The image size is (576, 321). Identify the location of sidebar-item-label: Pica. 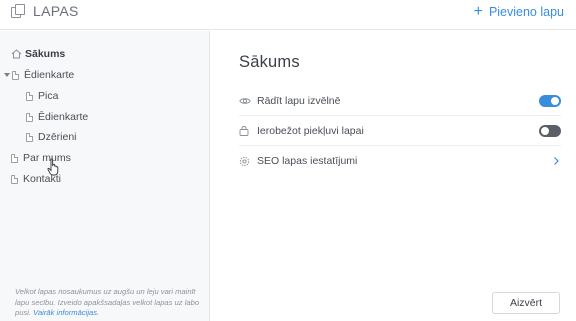
(48, 96).